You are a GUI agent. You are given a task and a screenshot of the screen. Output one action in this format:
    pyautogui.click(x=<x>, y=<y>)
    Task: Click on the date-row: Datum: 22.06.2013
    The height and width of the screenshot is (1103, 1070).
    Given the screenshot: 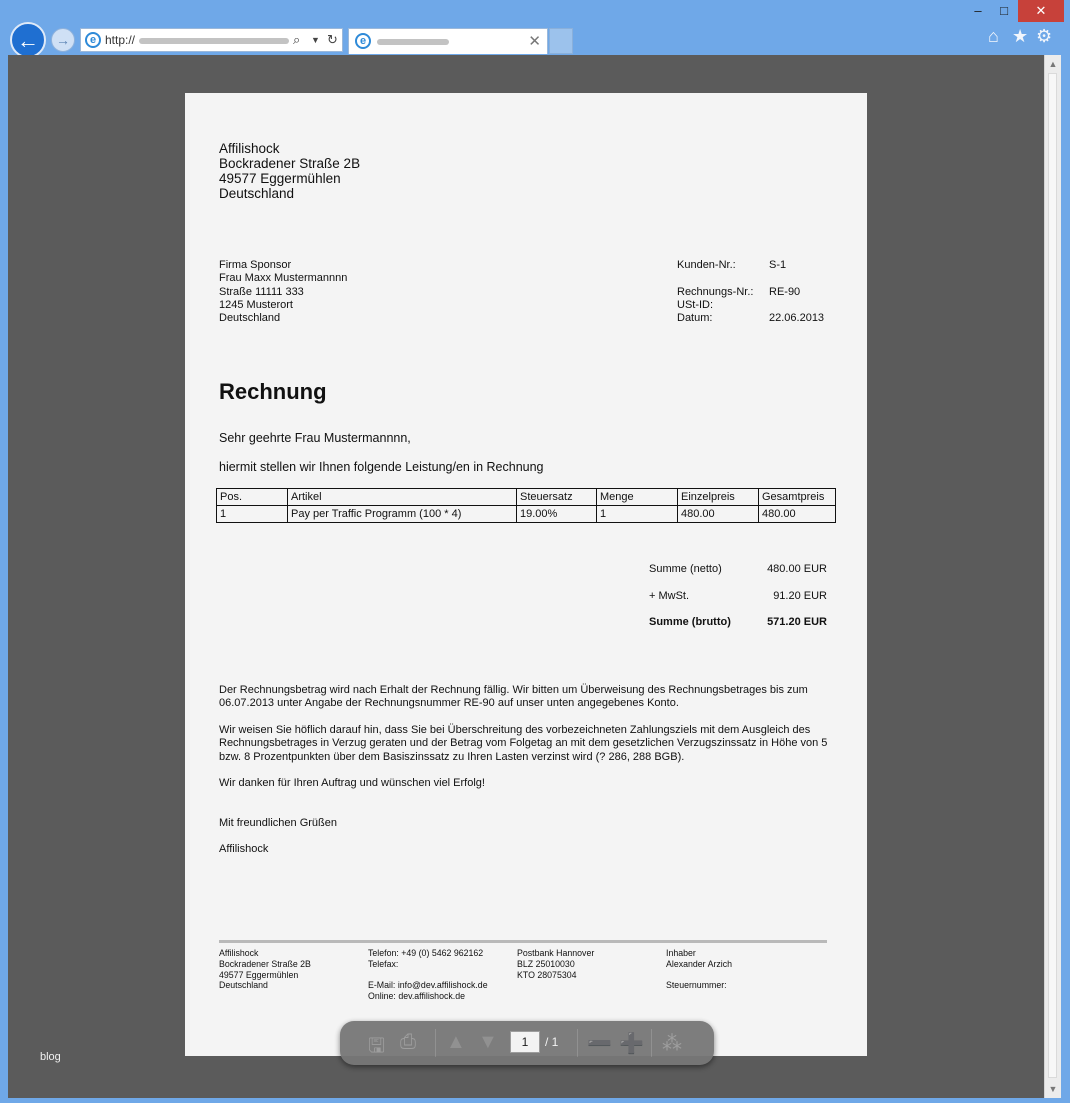 What is the action you would take?
    pyautogui.click(x=751, y=318)
    